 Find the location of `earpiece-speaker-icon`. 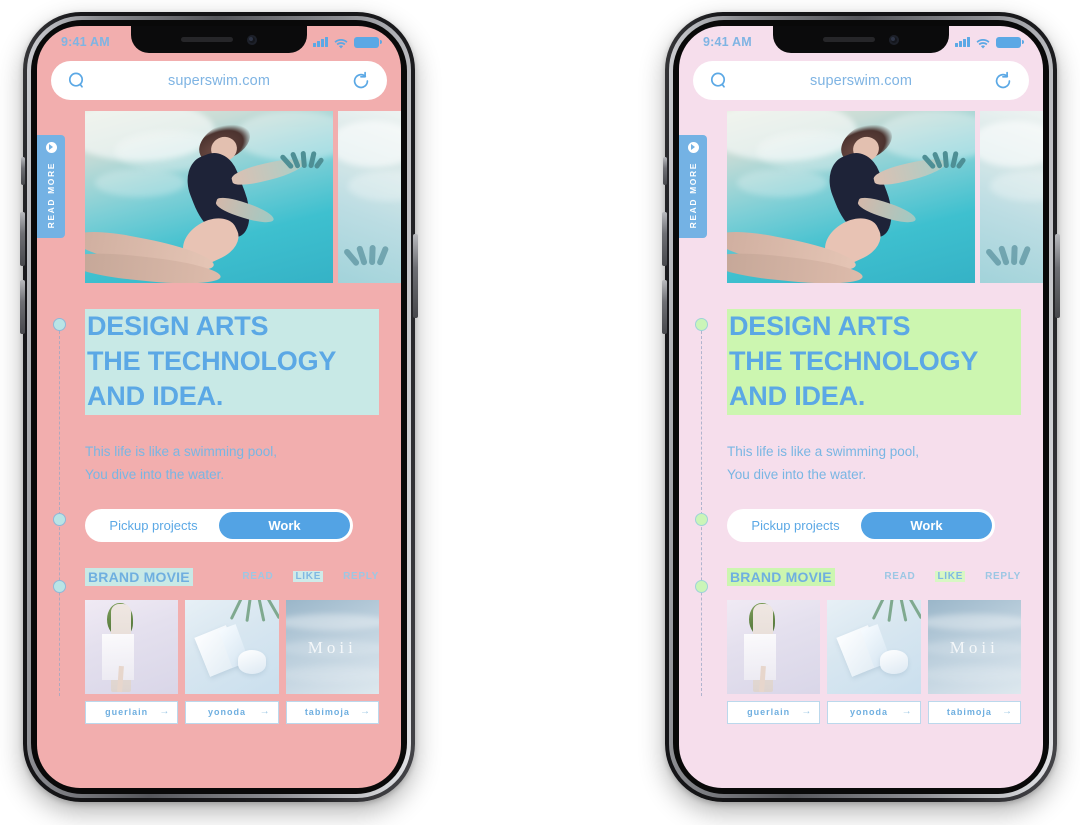

earpiece-speaker-icon is located at coordinates (849, 39).